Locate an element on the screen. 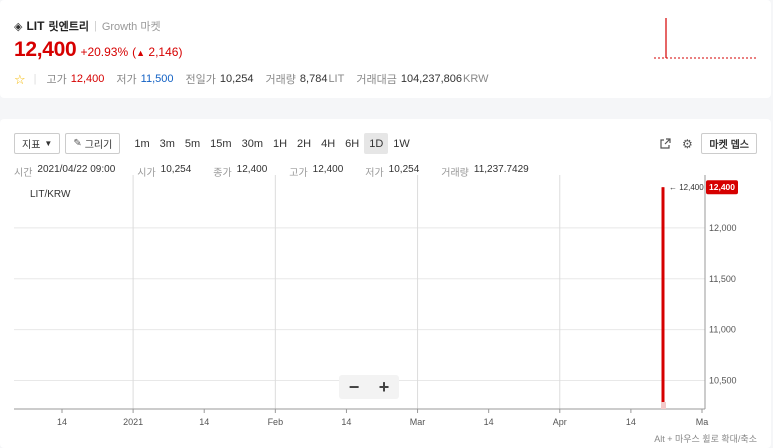 The height and width of the screenshot is (448, 773). volume-unit: LIT is located at coordinates (336, 79).